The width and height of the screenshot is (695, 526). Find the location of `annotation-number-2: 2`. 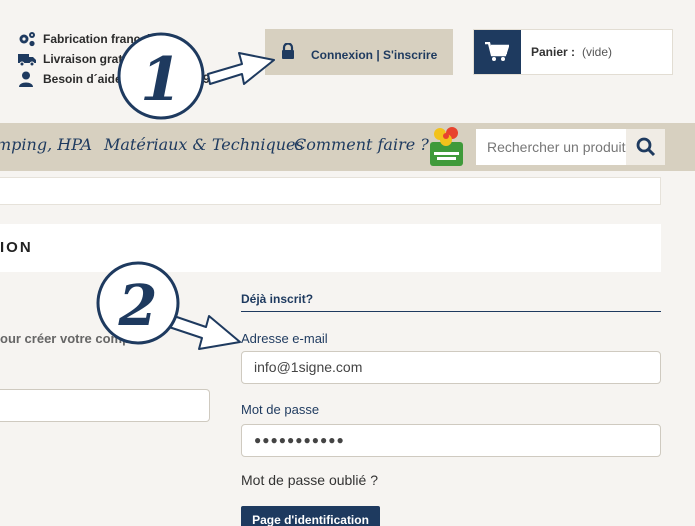

annotation-number-2: 2 is located at coordinates (138, 306).